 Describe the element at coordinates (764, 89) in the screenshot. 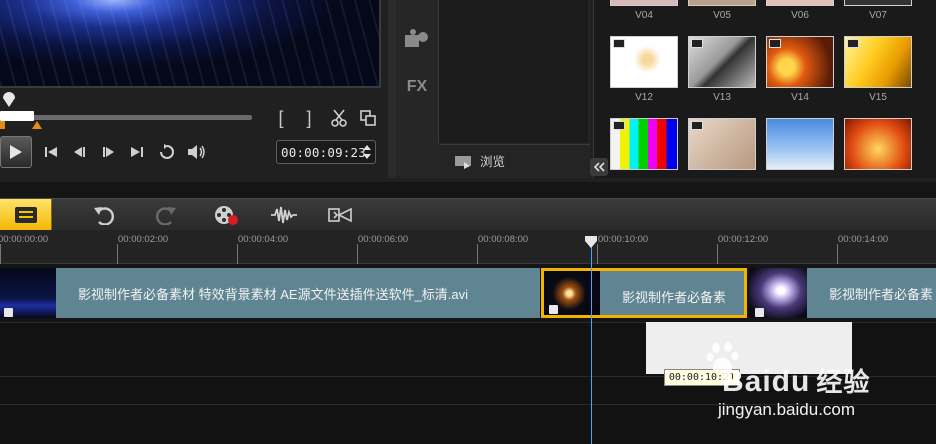

I see `media-thumbnail-grid: V04 V05 V06 V07 V12 V13 V14 V15` at that location.